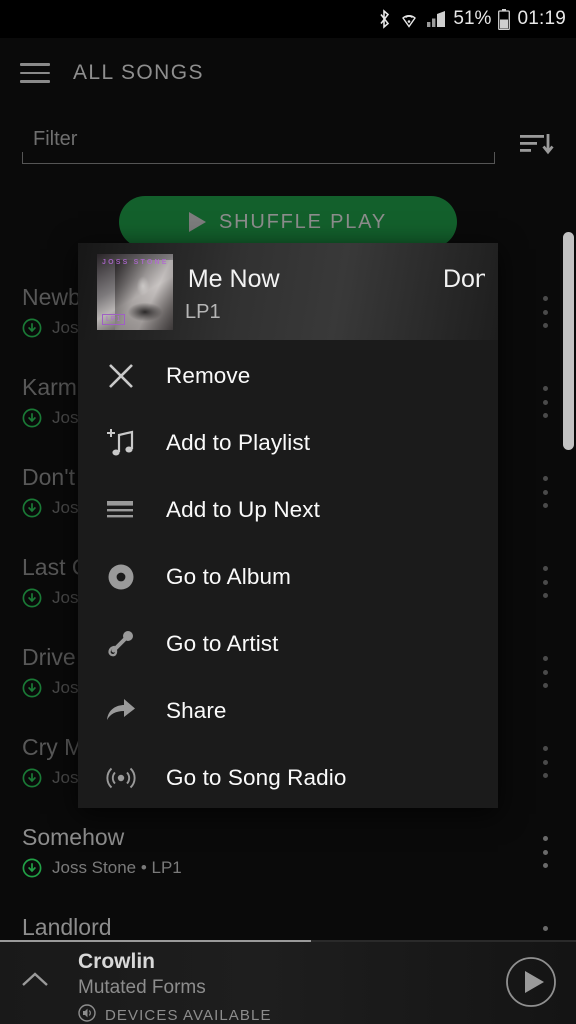 The image size is (576, 1024). What do you see at coordinates (537, 144) in the screenshot?
I see `sort-descending-icon` at bounding box center [537, 144].